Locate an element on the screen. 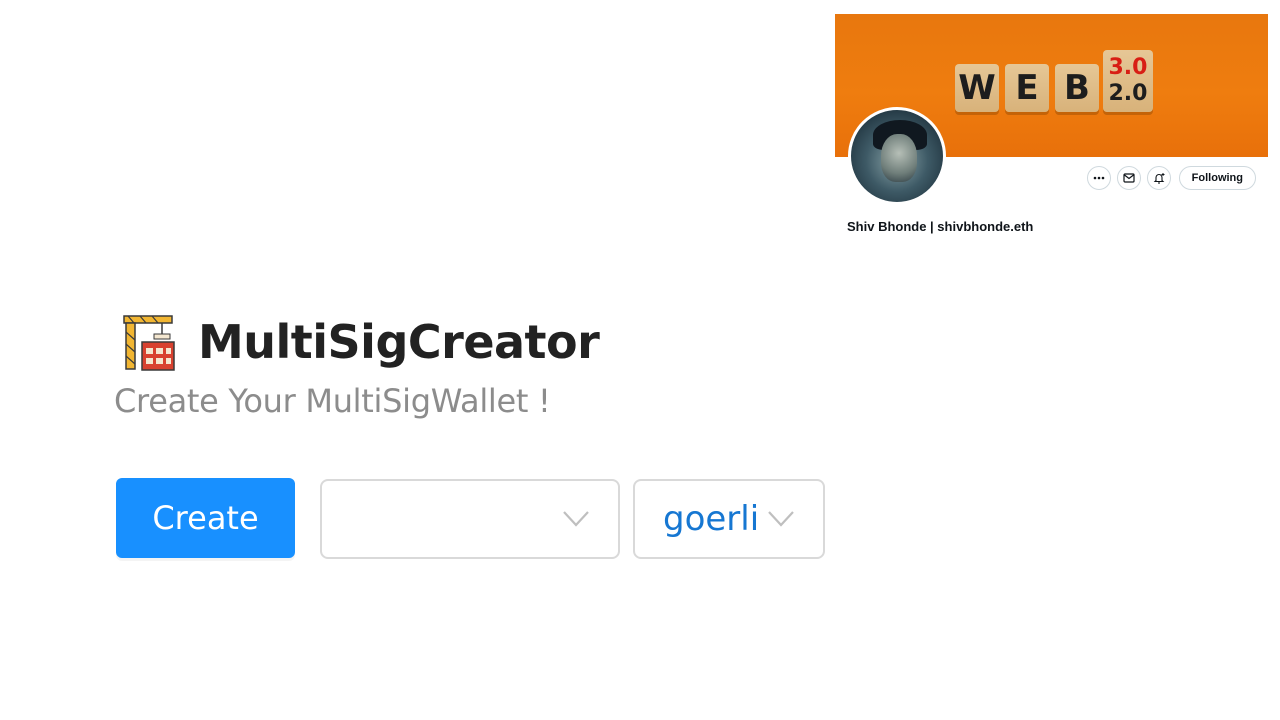  more-button is located at coordinates (1098, 178).